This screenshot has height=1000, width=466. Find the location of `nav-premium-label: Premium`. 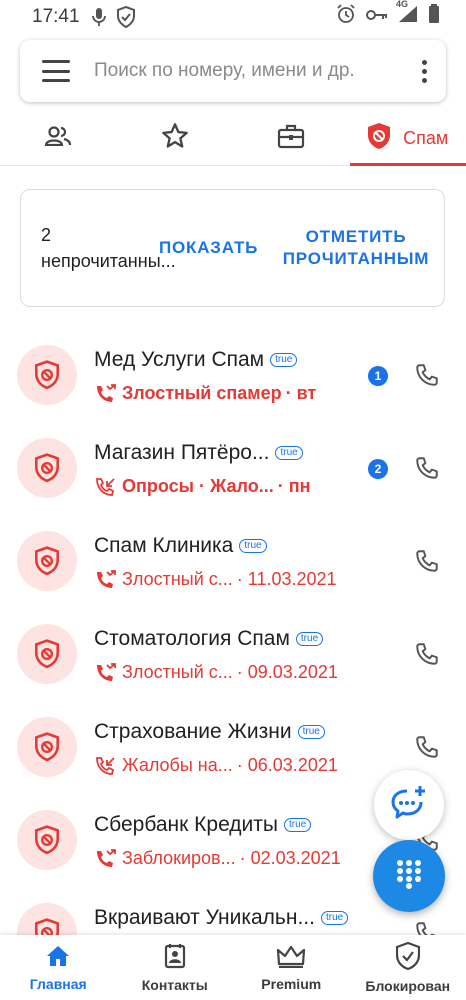

nav-premium-label: Premium is located at coordinates (291, 983).